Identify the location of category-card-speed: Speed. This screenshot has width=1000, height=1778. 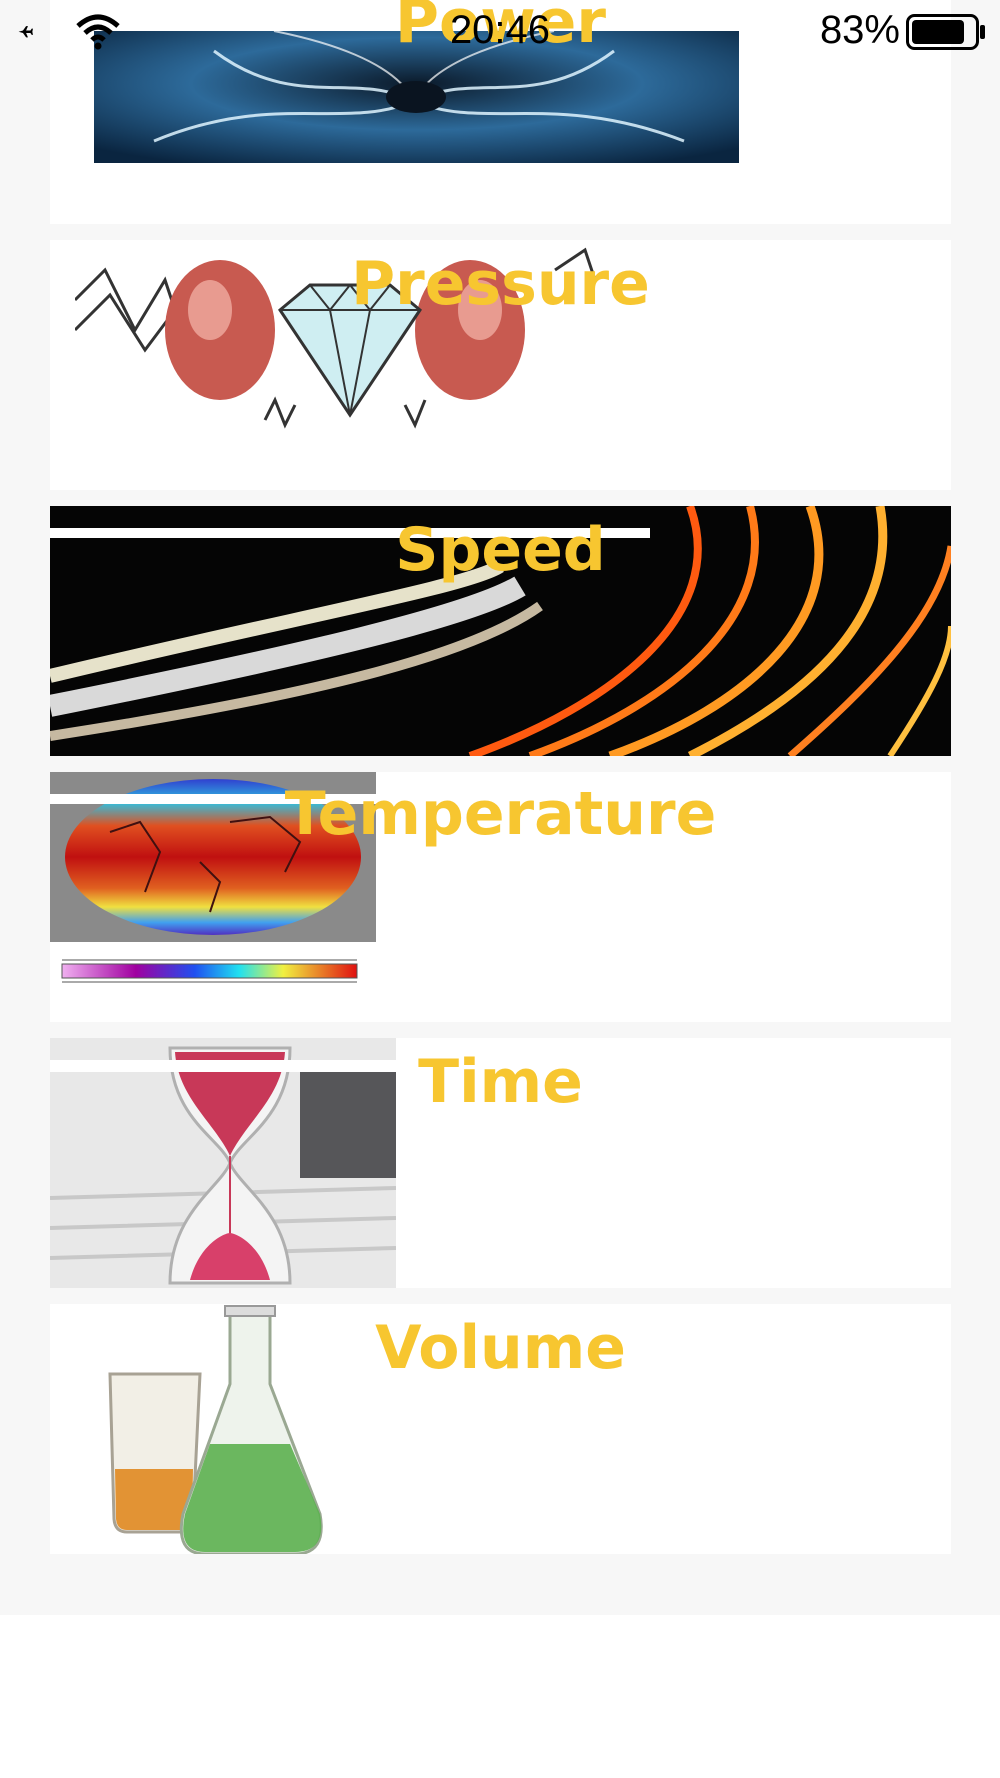
(500, 631).